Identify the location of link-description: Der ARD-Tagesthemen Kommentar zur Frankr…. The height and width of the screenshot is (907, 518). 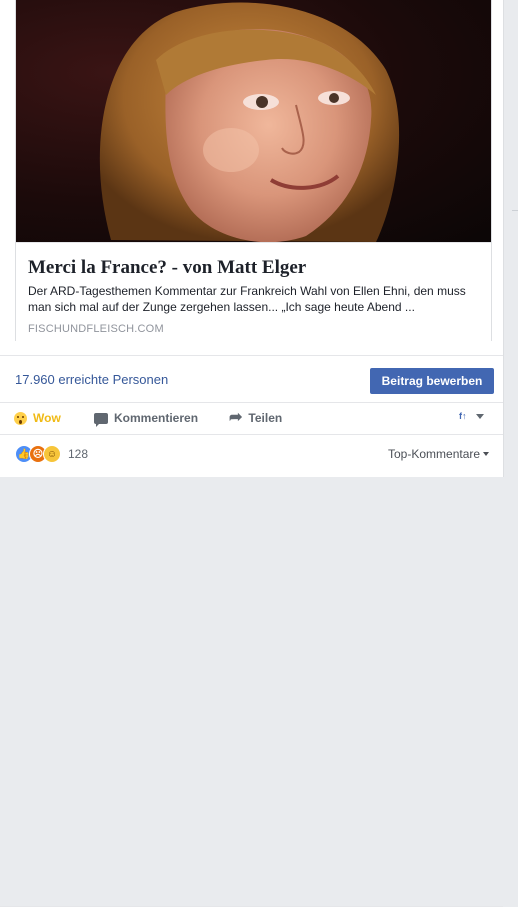
(247, 299).